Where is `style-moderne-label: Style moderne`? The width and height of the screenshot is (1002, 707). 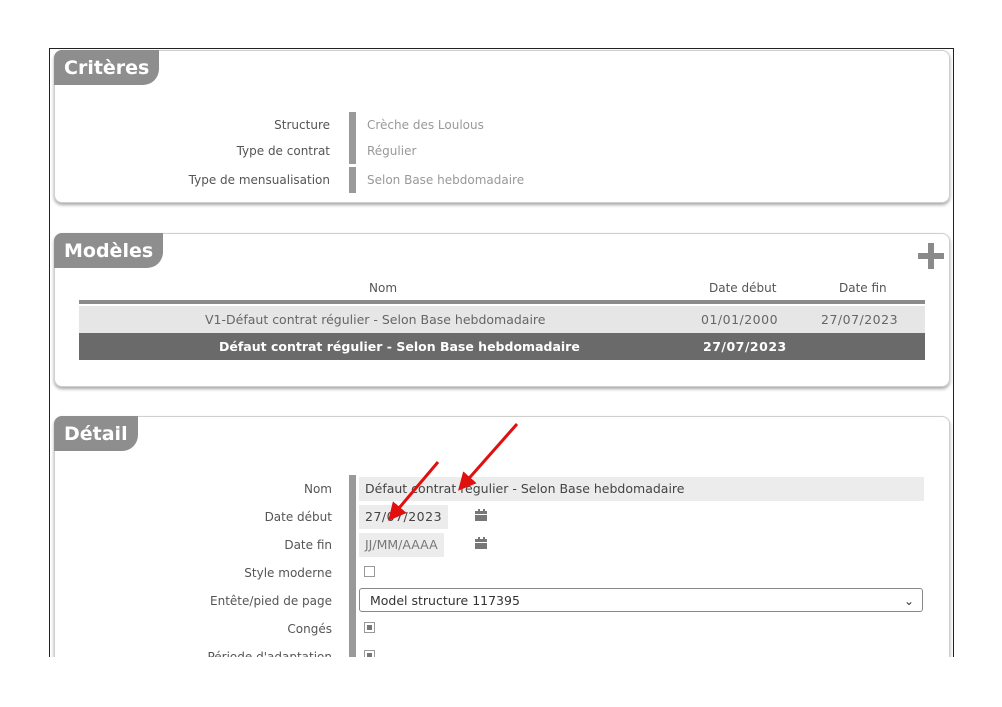 style-moderne-label: Style moderne is located at coordinates (288, 573).